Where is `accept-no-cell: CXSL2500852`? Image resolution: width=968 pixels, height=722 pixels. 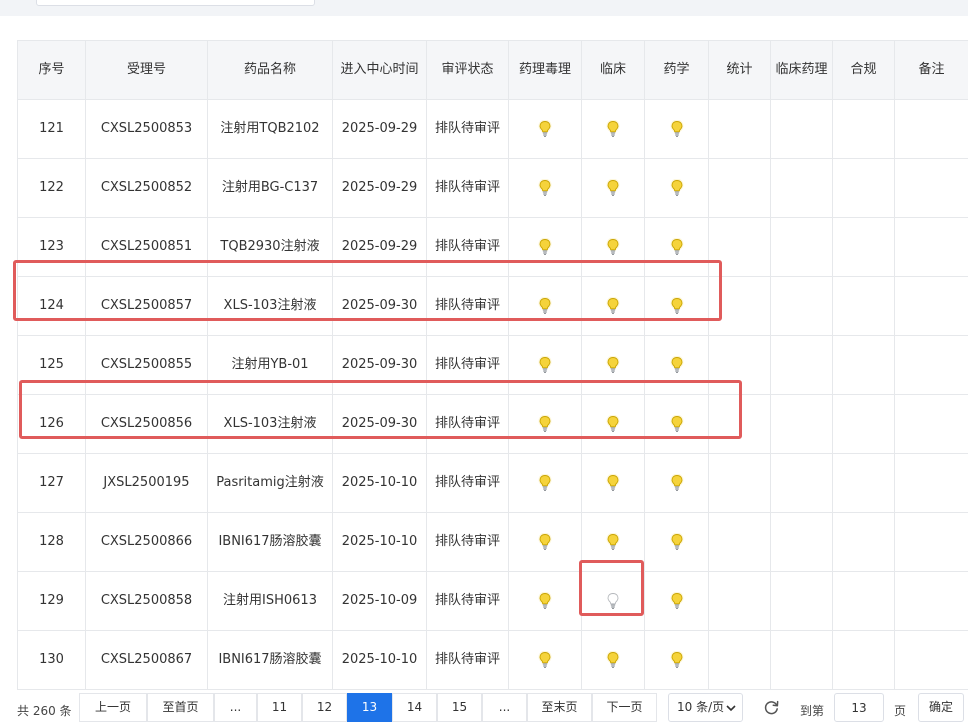
accept-no-cell: CXSL2500852 is located at coordinates (146, 188).